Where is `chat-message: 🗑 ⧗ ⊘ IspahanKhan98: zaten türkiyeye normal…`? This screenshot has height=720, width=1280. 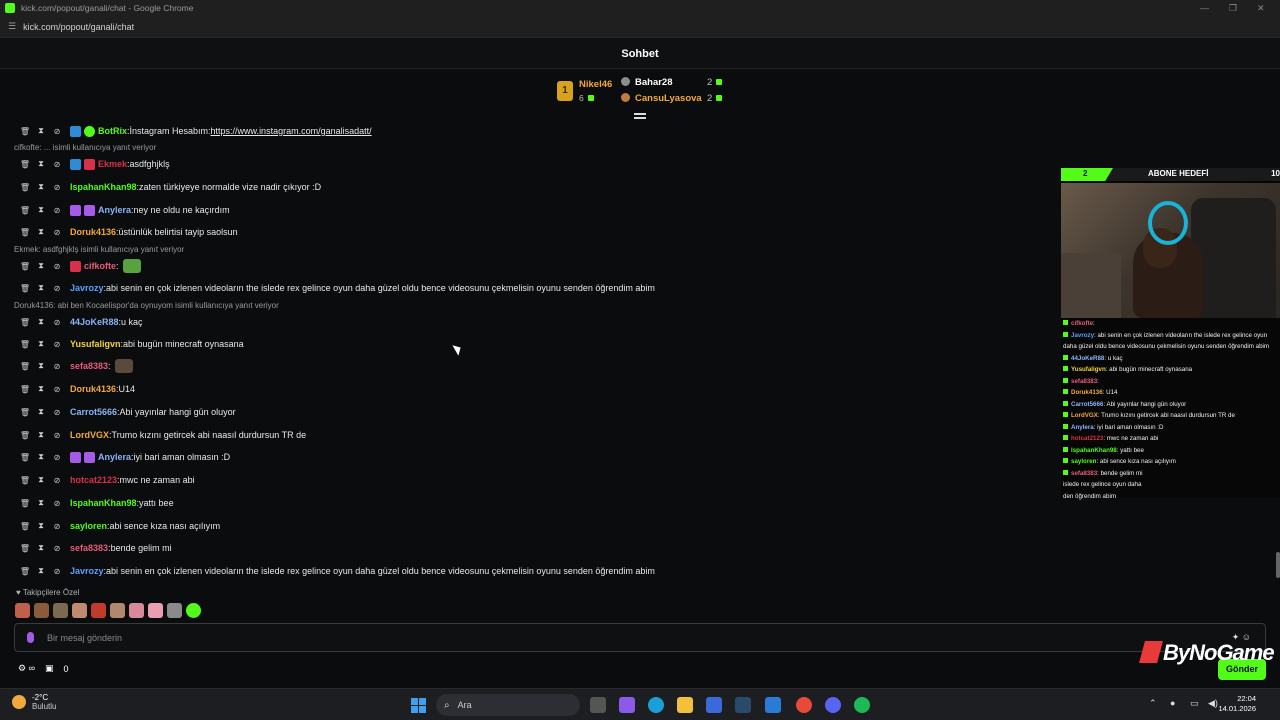
chat-message: 🗑 ⧗ ⊘ IspahanKhan98: zaten türkiyeye normal… is located at coordinates (169, 187).